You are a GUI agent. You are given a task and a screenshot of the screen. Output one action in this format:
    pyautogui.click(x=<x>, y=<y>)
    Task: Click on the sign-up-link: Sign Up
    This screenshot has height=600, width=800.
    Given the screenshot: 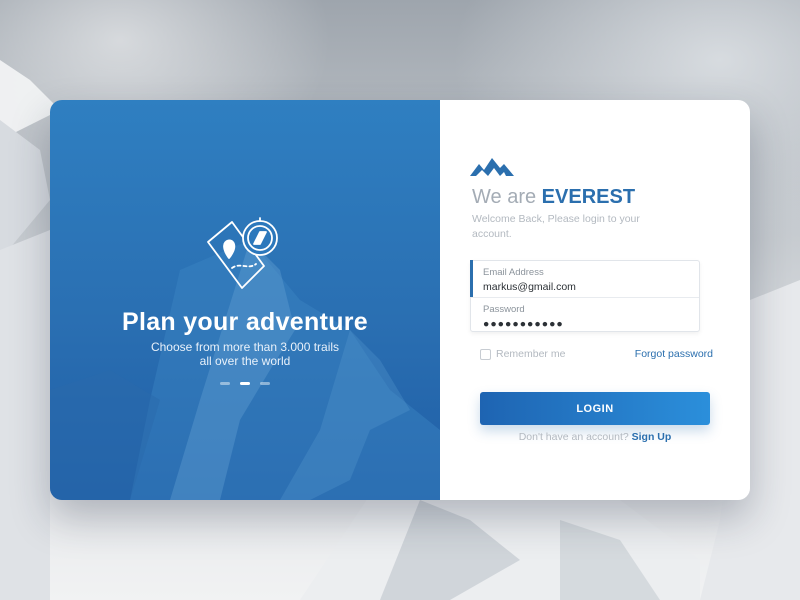 What is the action you would take?
    pyautogui.click(x=652, y=437)
    